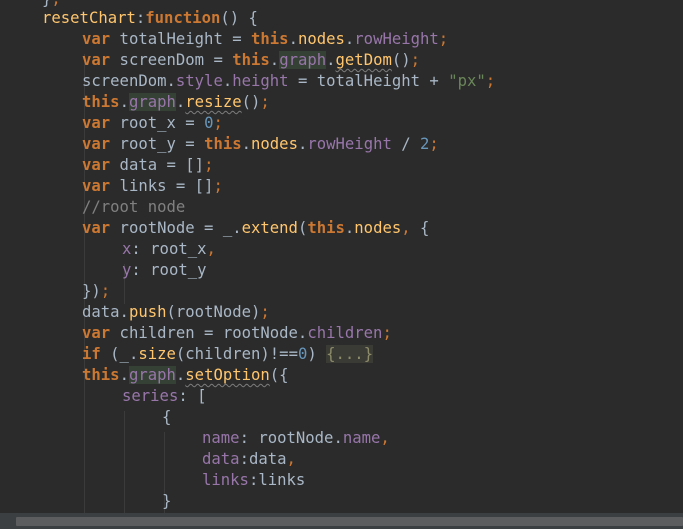  What do you see at coordinates (162, 186) in the screenshot?
I see `code-token: links = []` at bounding box center [162, 186].